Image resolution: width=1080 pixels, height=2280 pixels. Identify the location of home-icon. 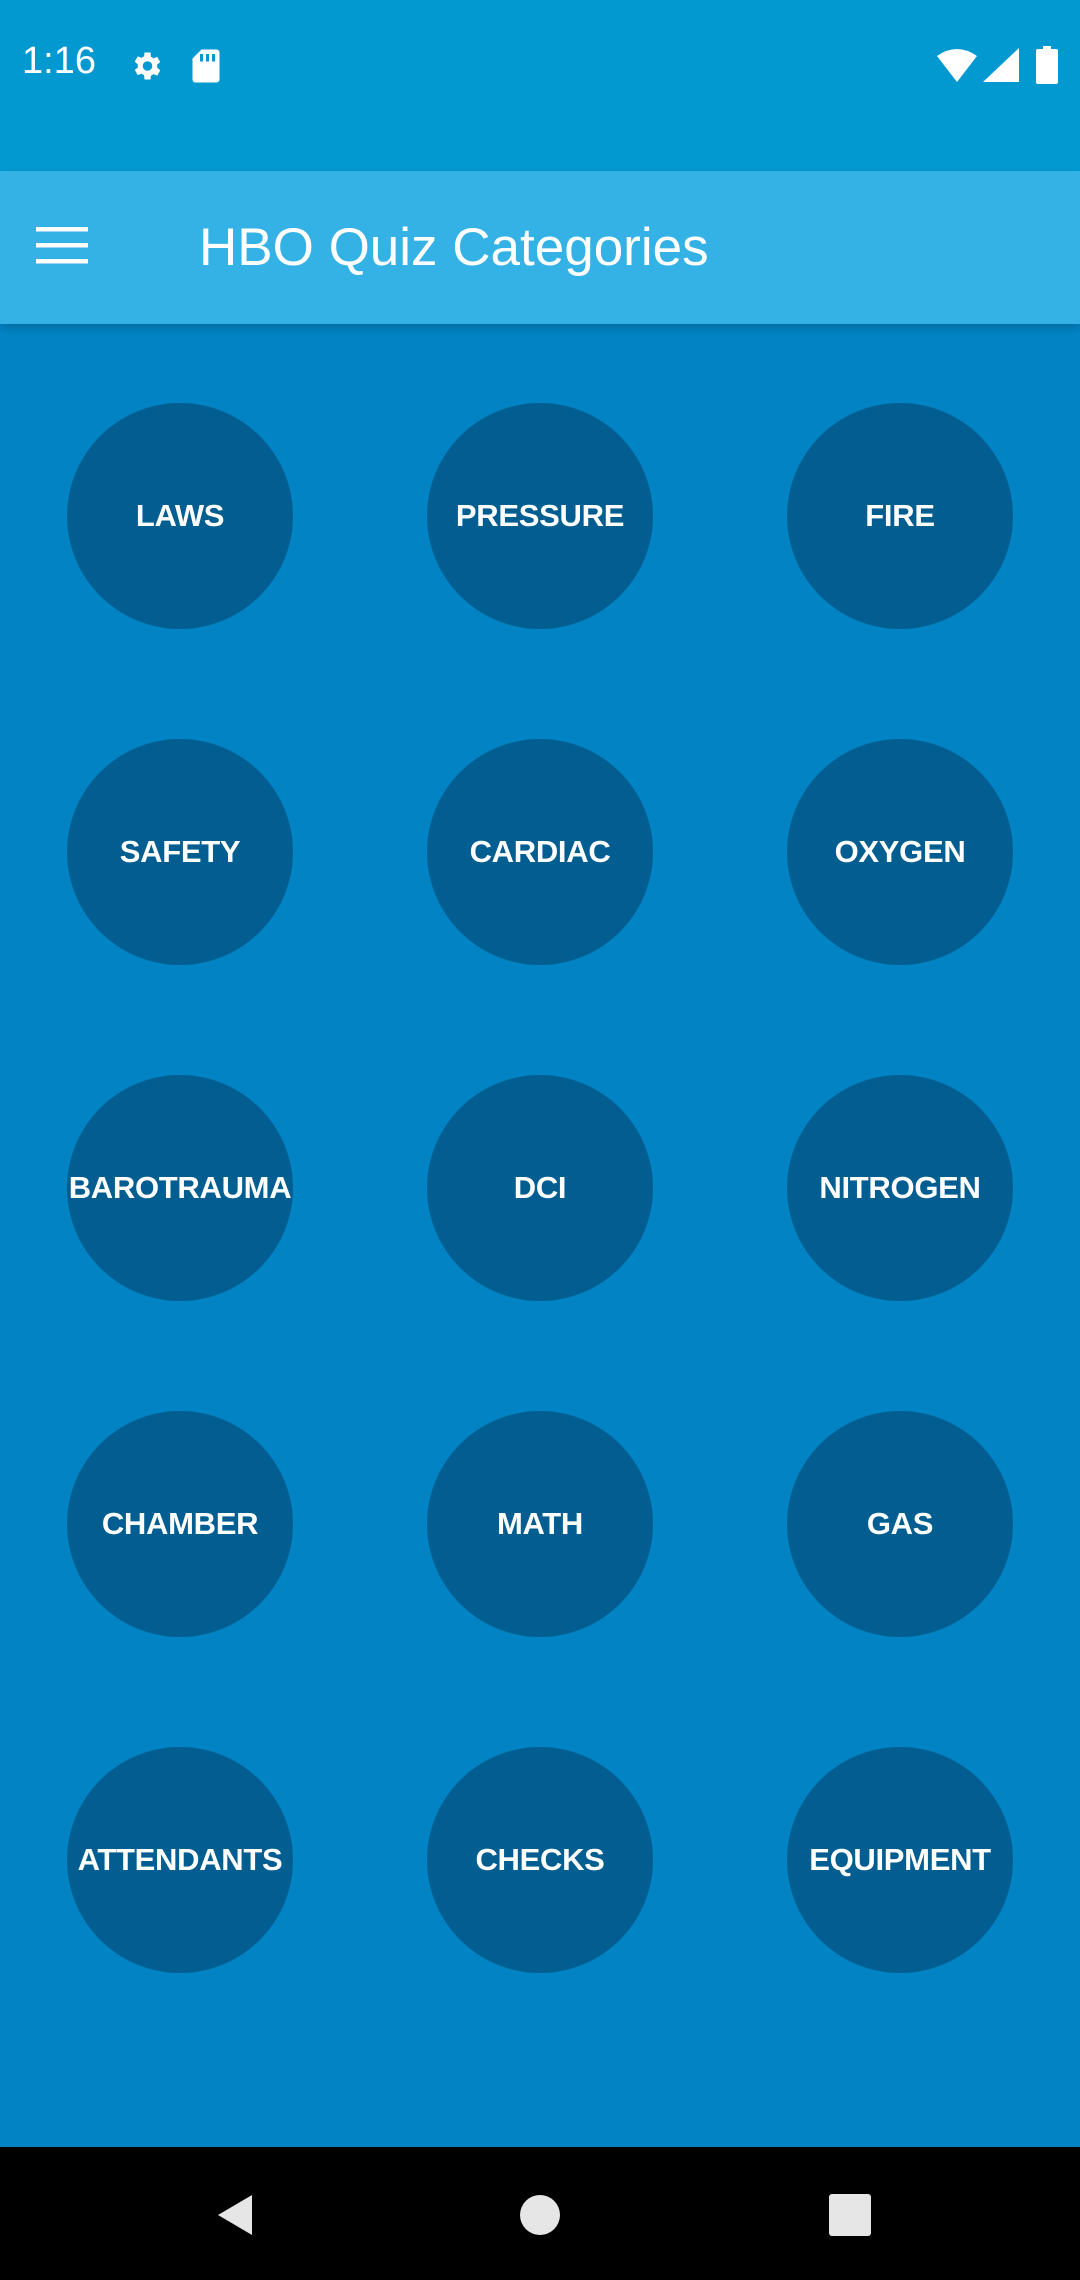
(540, 2215).